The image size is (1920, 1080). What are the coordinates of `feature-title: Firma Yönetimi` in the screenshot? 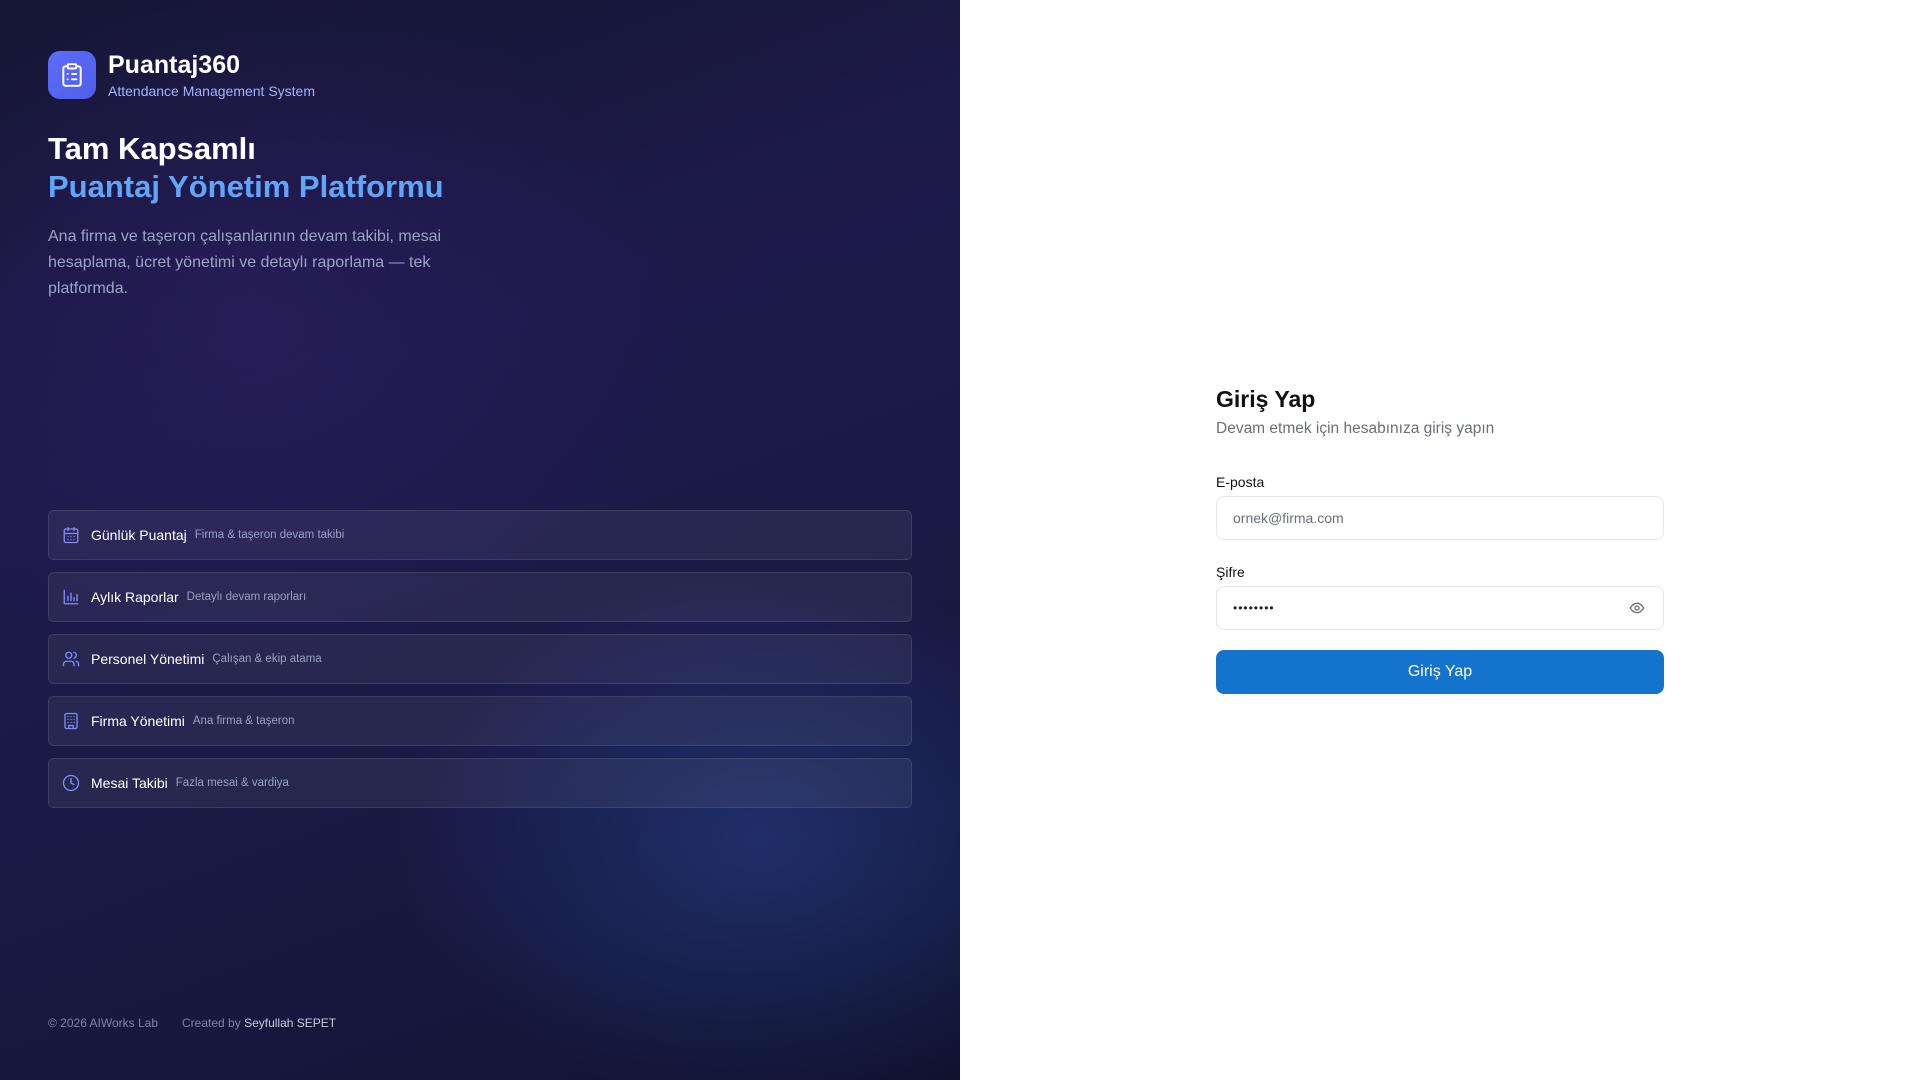 It's located at (138, 721).